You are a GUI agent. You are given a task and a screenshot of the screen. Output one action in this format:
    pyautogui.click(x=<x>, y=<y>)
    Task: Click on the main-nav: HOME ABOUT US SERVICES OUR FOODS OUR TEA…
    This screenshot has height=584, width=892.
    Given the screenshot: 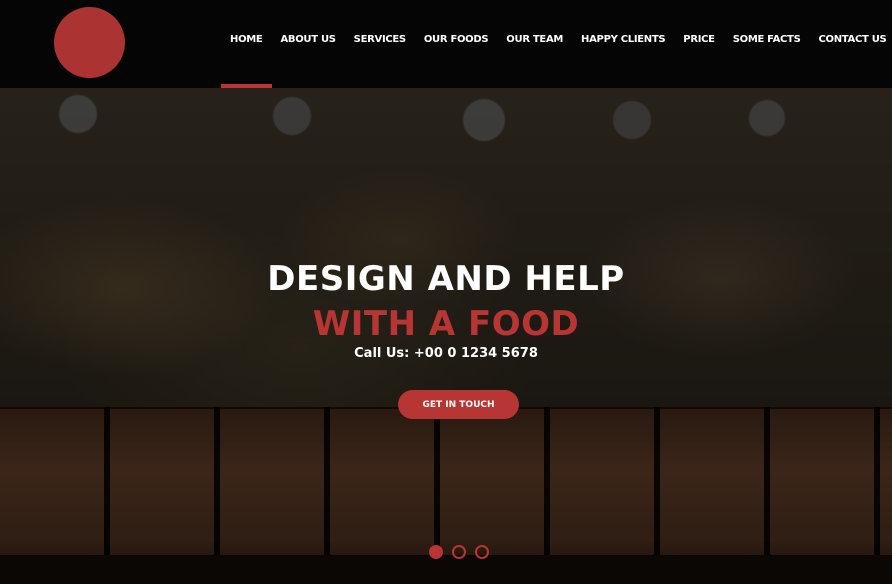 What is the action you would take?
    pyautogui.click(x=553, y=44)
    